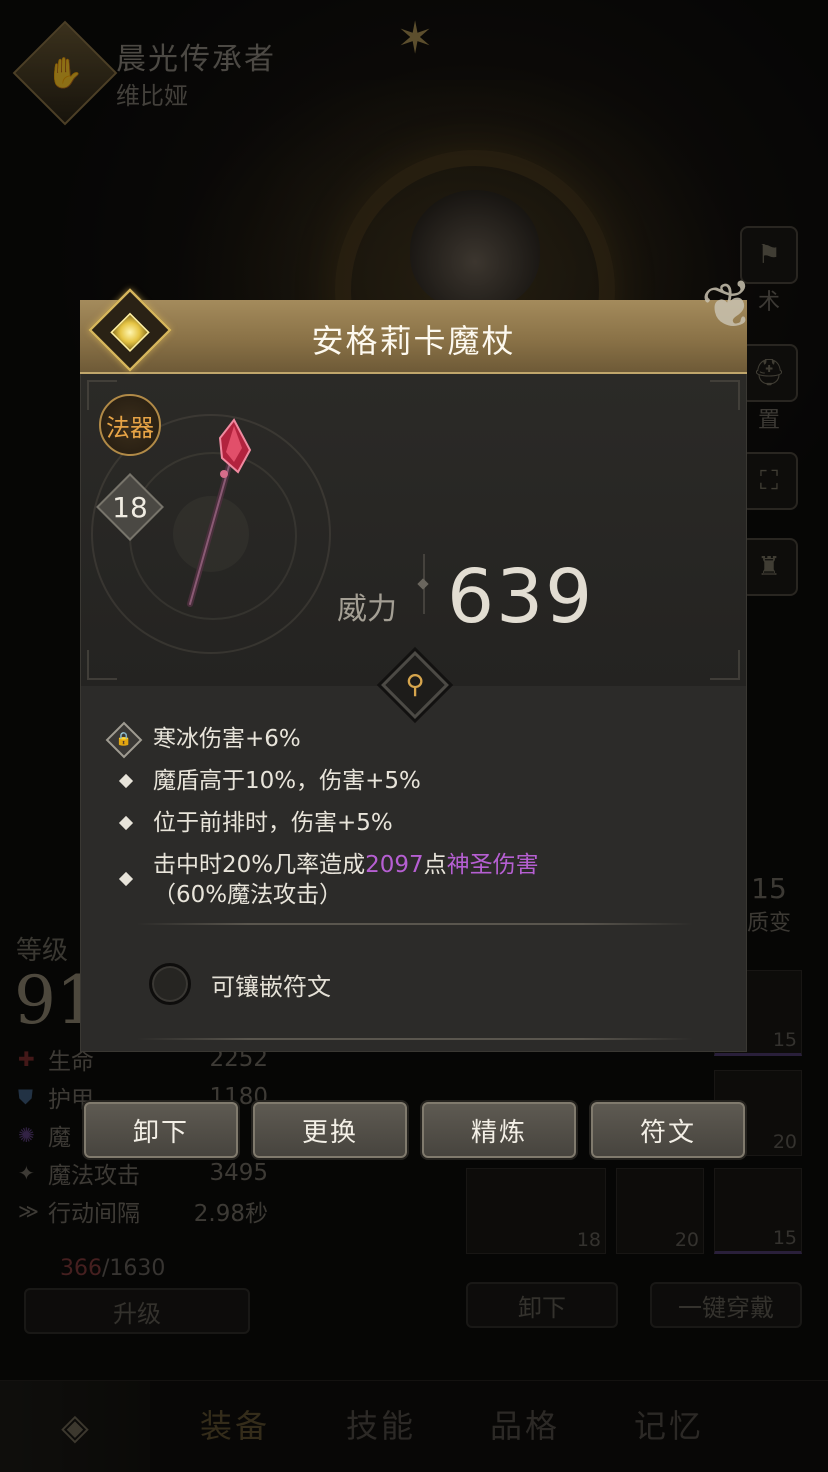 The height and width of the screenshot is (1472, 828). I want to click on power-label: 威力, so click(367, 609).